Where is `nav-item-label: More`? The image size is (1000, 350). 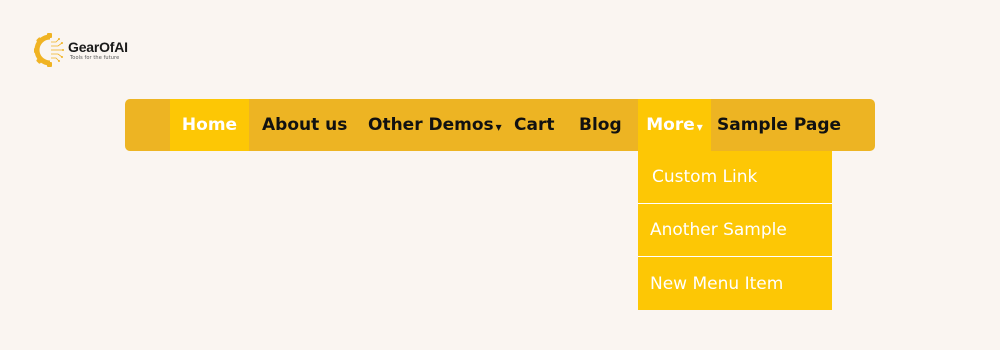 nav-item-label: More is located at coordinates (670, 125).